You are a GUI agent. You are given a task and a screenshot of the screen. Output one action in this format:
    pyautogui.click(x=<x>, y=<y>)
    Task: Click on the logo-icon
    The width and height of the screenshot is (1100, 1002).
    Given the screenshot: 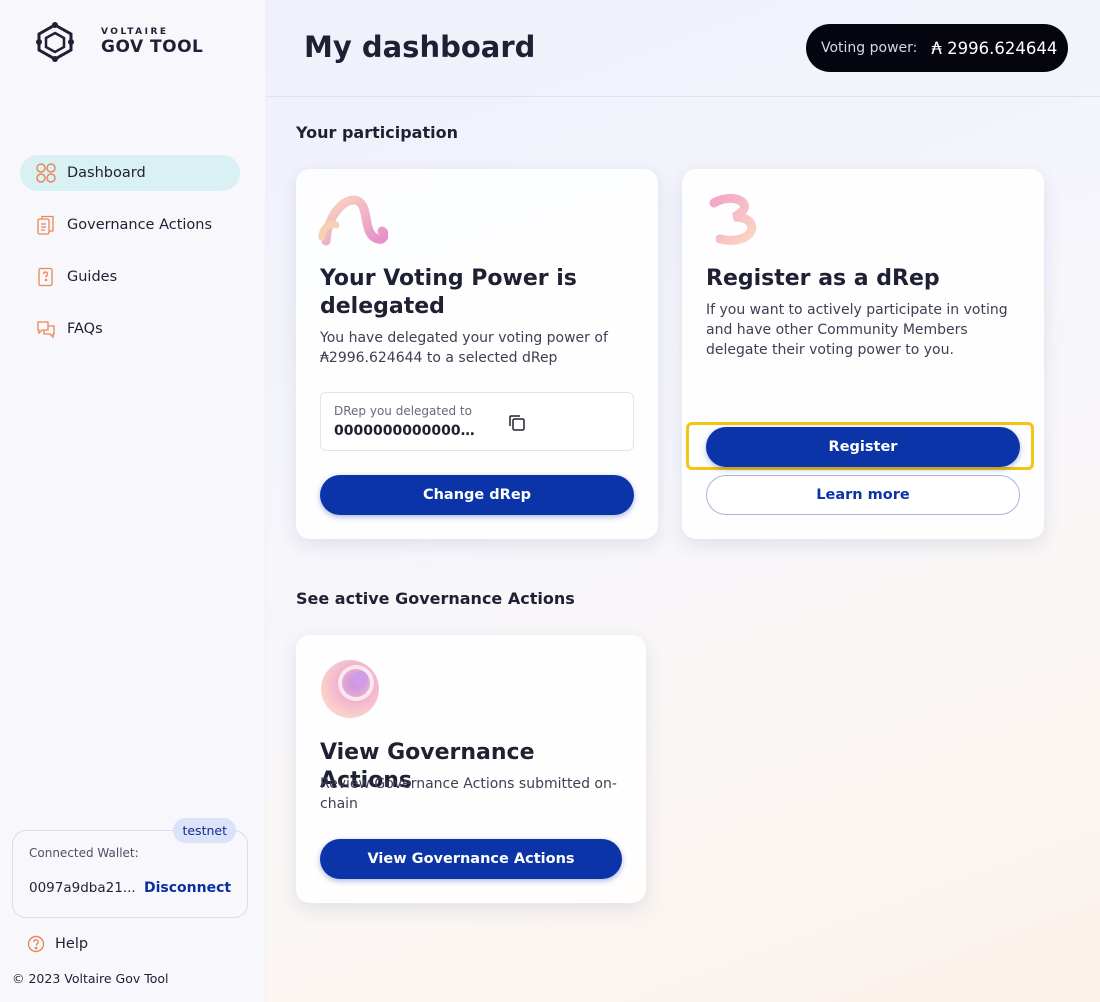 What is the action you would take?
    pyautogui.click(x=55, y=42)
    